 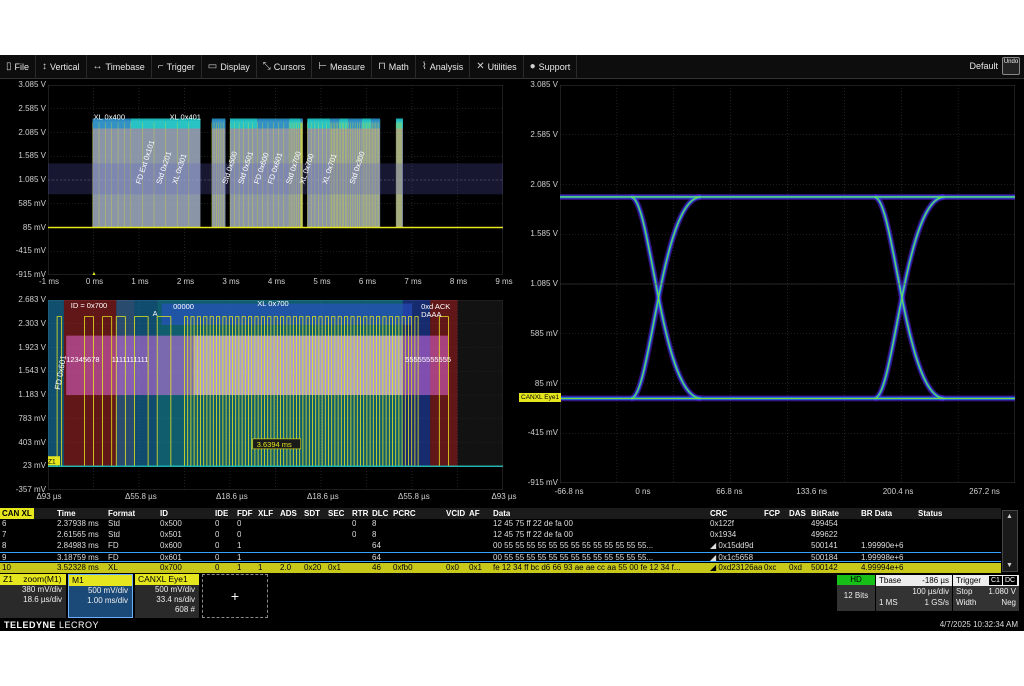 What do you see at coordinates (322, 66) in the screenshot?
I see `measure-icon: ⊢` at bounding box center [322, 66].